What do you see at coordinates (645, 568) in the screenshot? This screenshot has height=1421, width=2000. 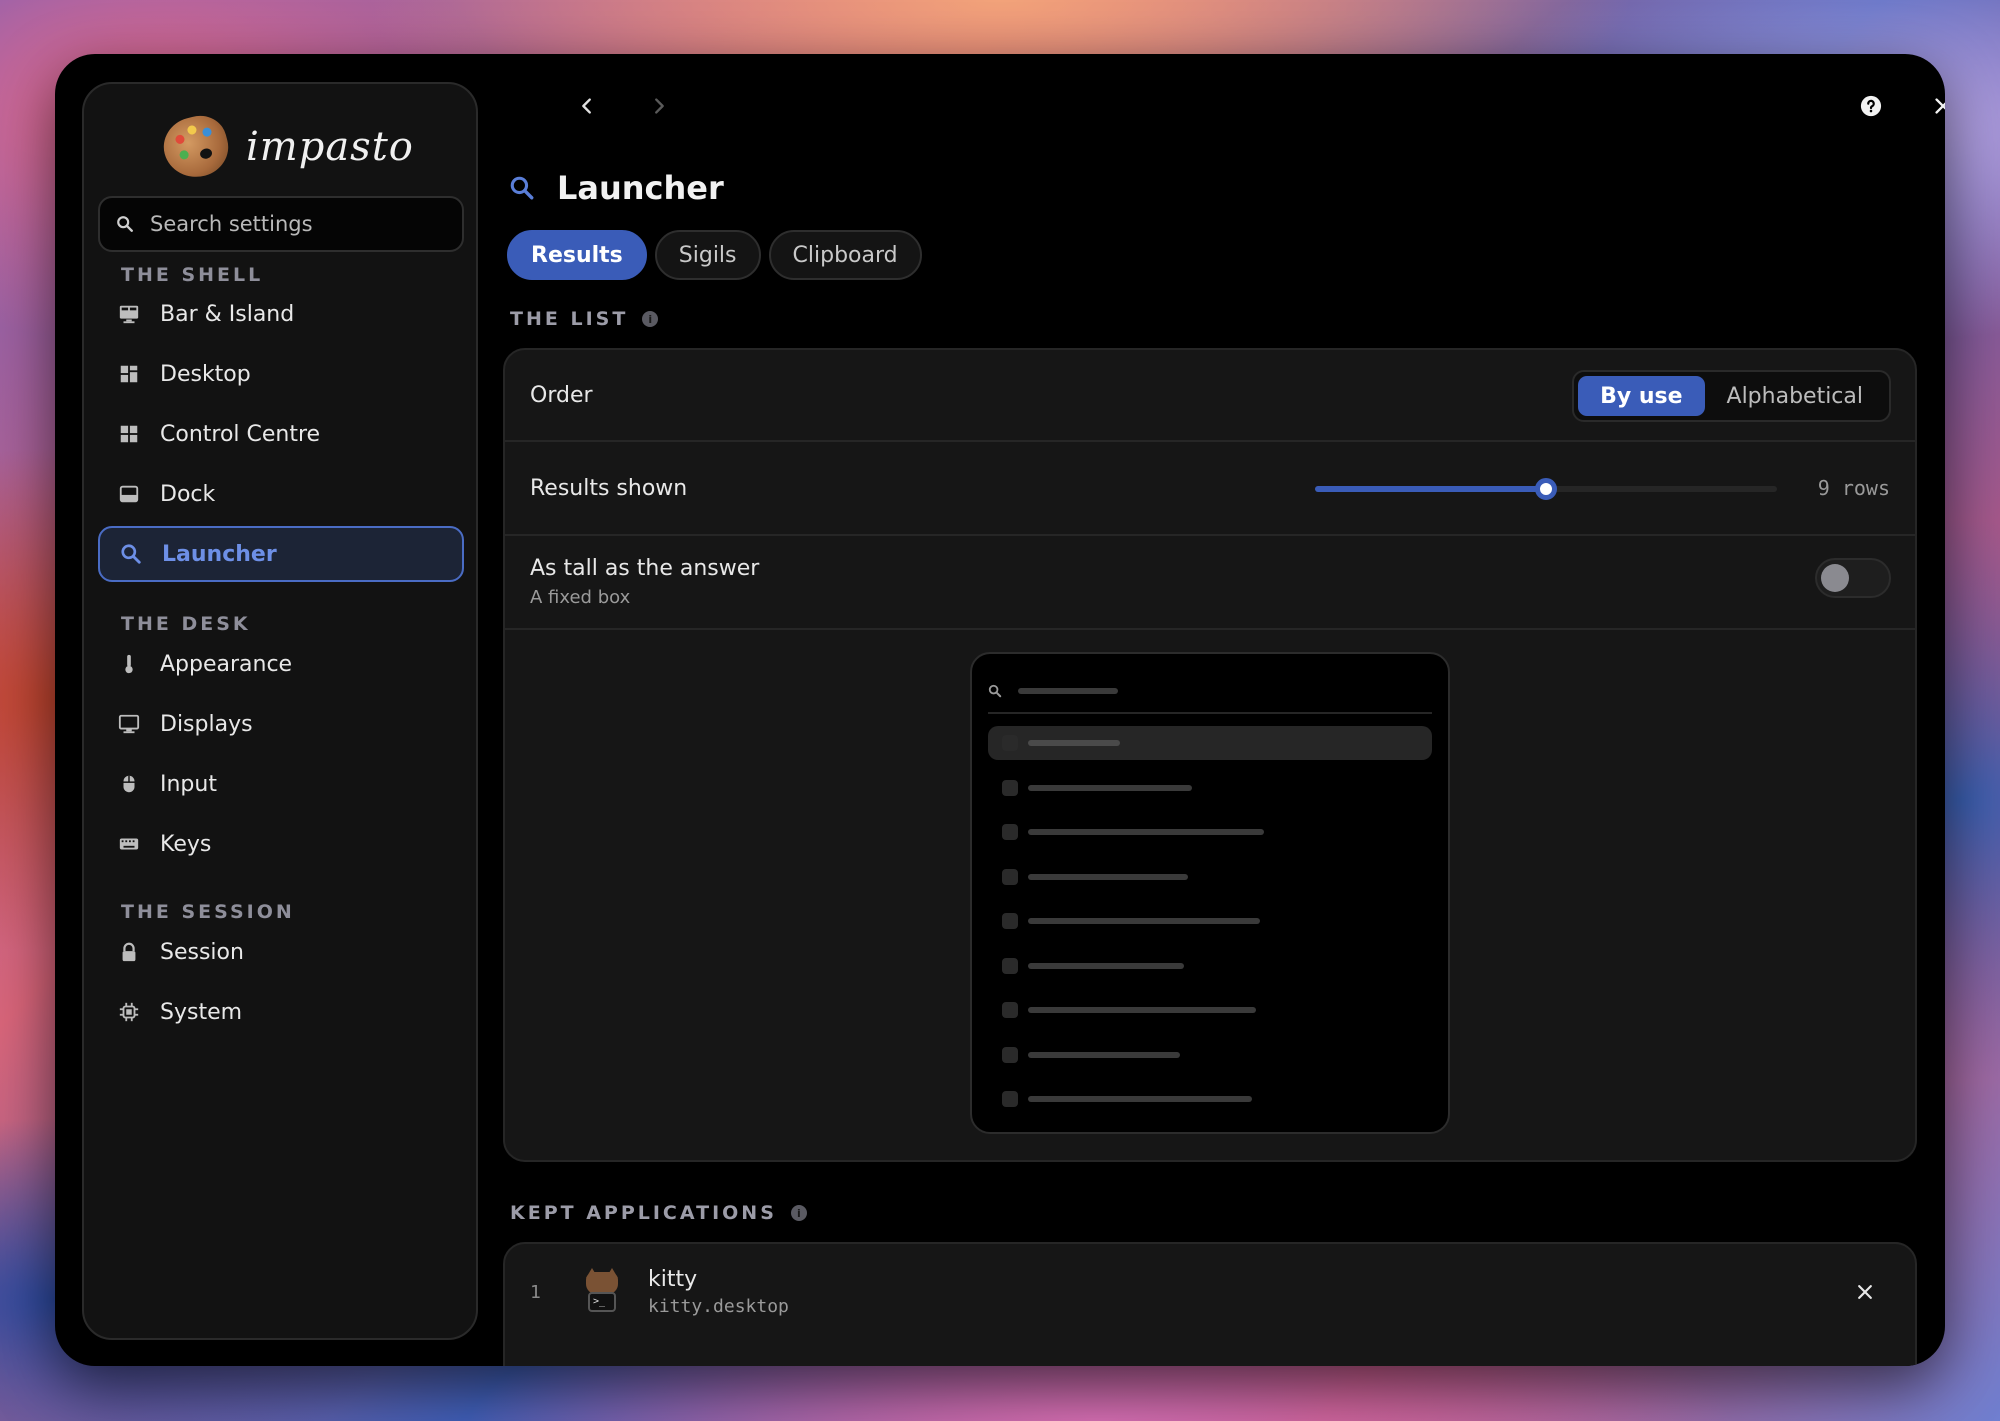 I see `tall-label: As tall as the answer` at bounding box center [645, 568].